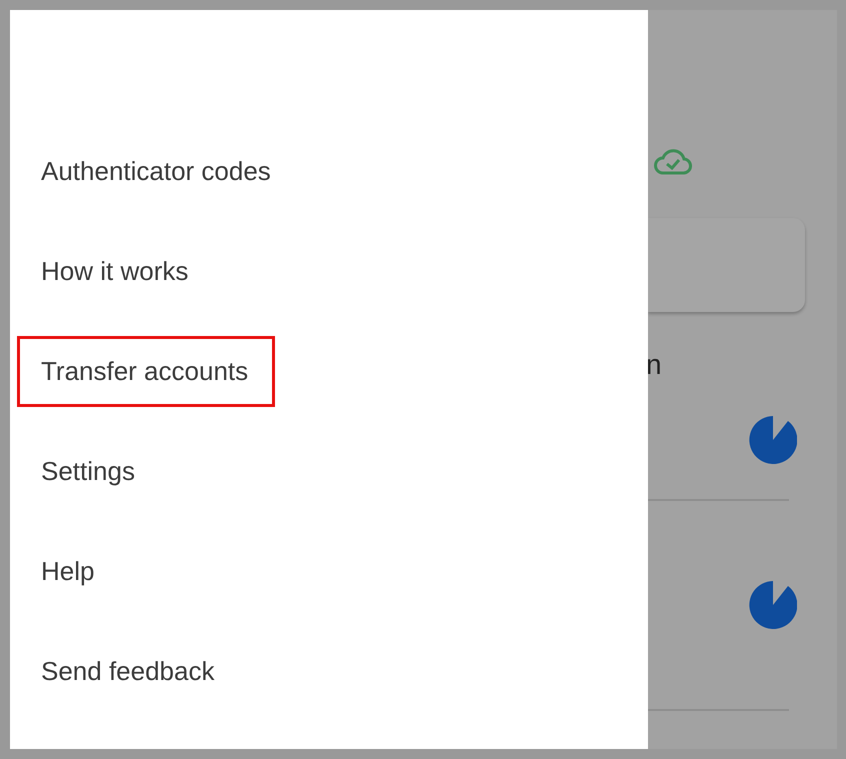 The height and width of the screenshot is (759, 846). I want to click on menu-item: Help, so click(69, 571).